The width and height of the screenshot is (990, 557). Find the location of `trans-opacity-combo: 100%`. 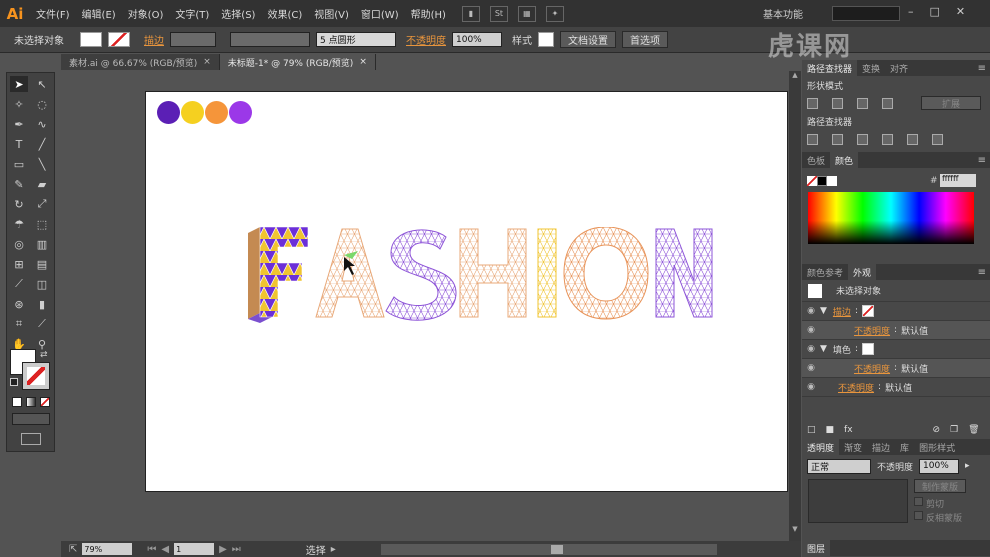

trans-opacity-combo: 100% is located at coordinates (939, 466).